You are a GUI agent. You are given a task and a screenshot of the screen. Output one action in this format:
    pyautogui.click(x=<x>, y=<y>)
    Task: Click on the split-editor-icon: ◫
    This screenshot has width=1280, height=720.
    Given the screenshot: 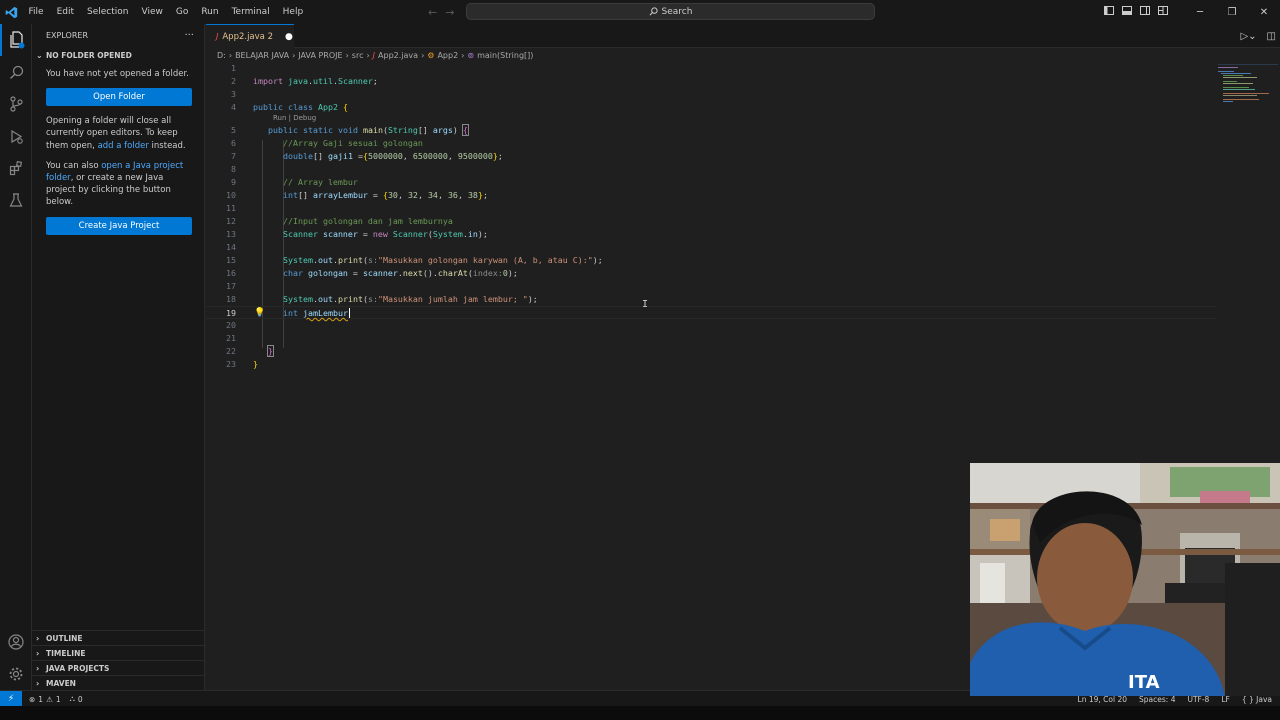 What is the action you would take?
    pyautogui.click(x=1271, y=36)
    